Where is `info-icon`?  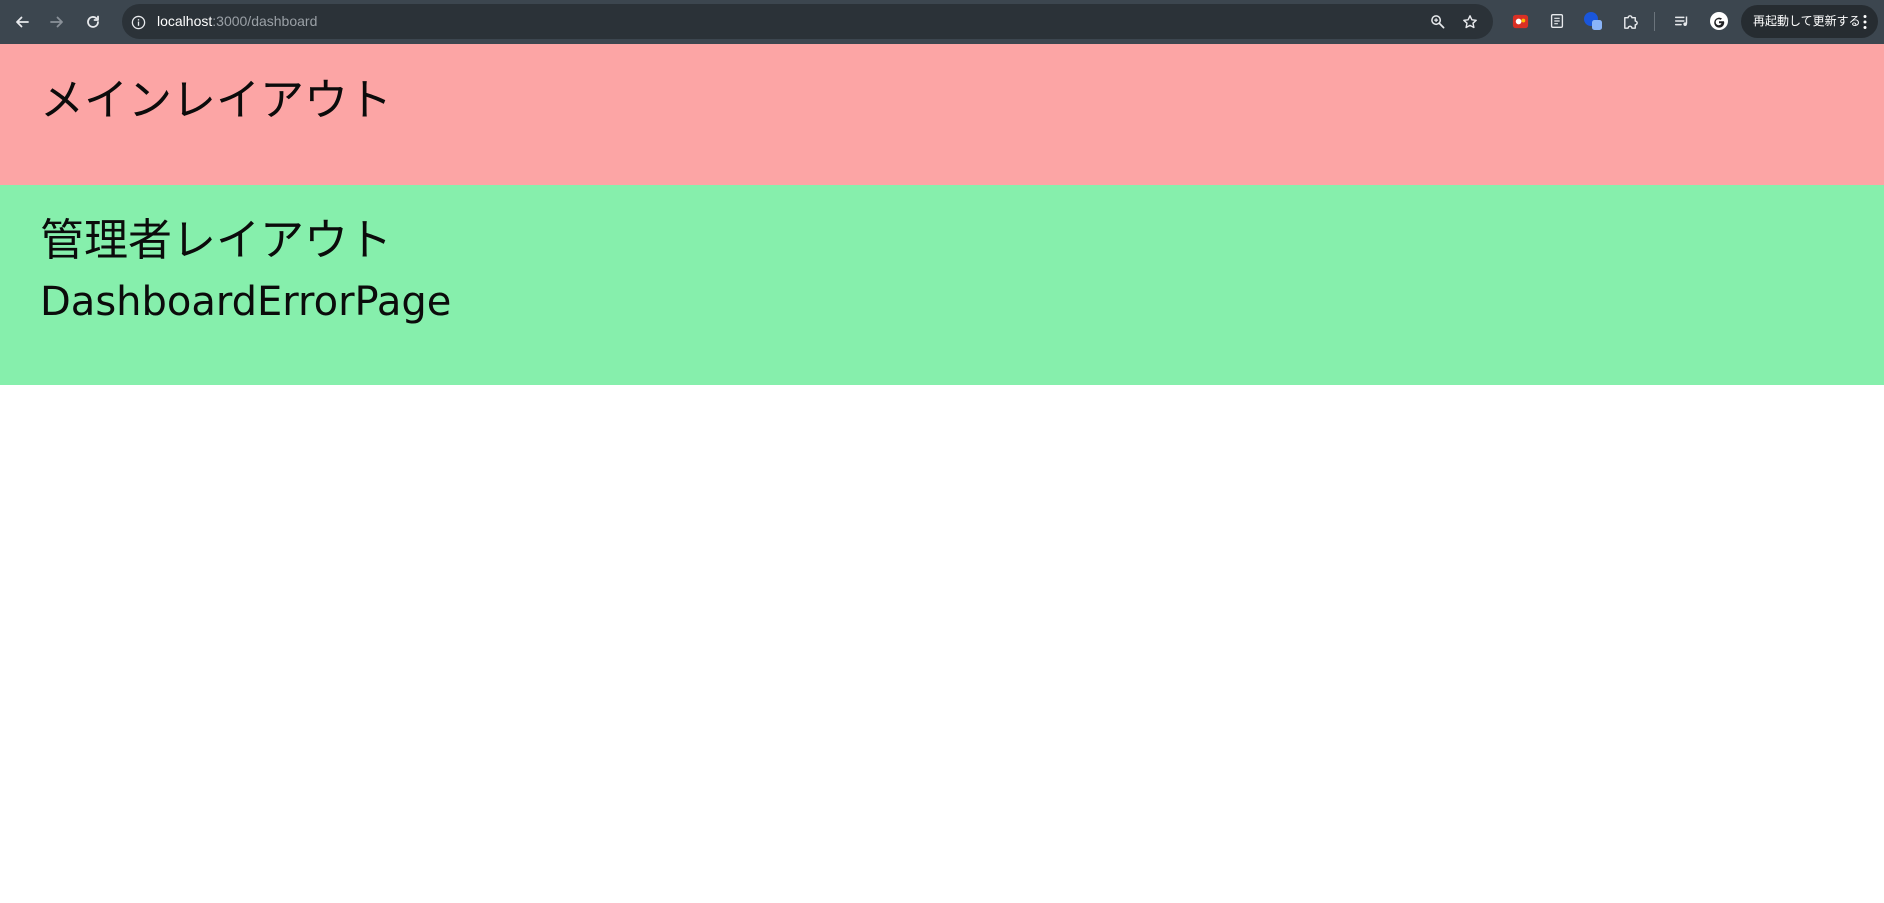 info-icon is located at coordinates (138, 22).